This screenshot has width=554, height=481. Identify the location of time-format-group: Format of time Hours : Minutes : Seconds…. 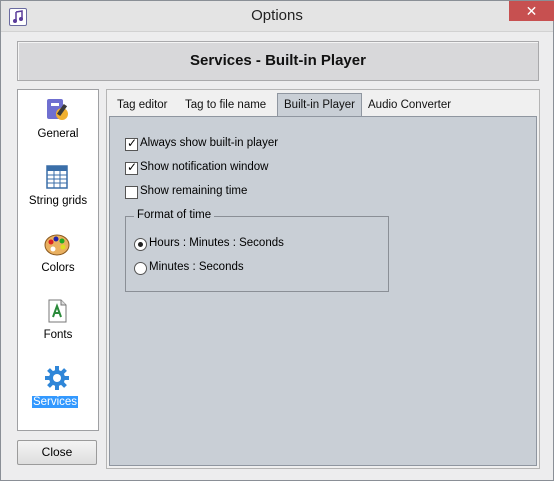
(257, 250).